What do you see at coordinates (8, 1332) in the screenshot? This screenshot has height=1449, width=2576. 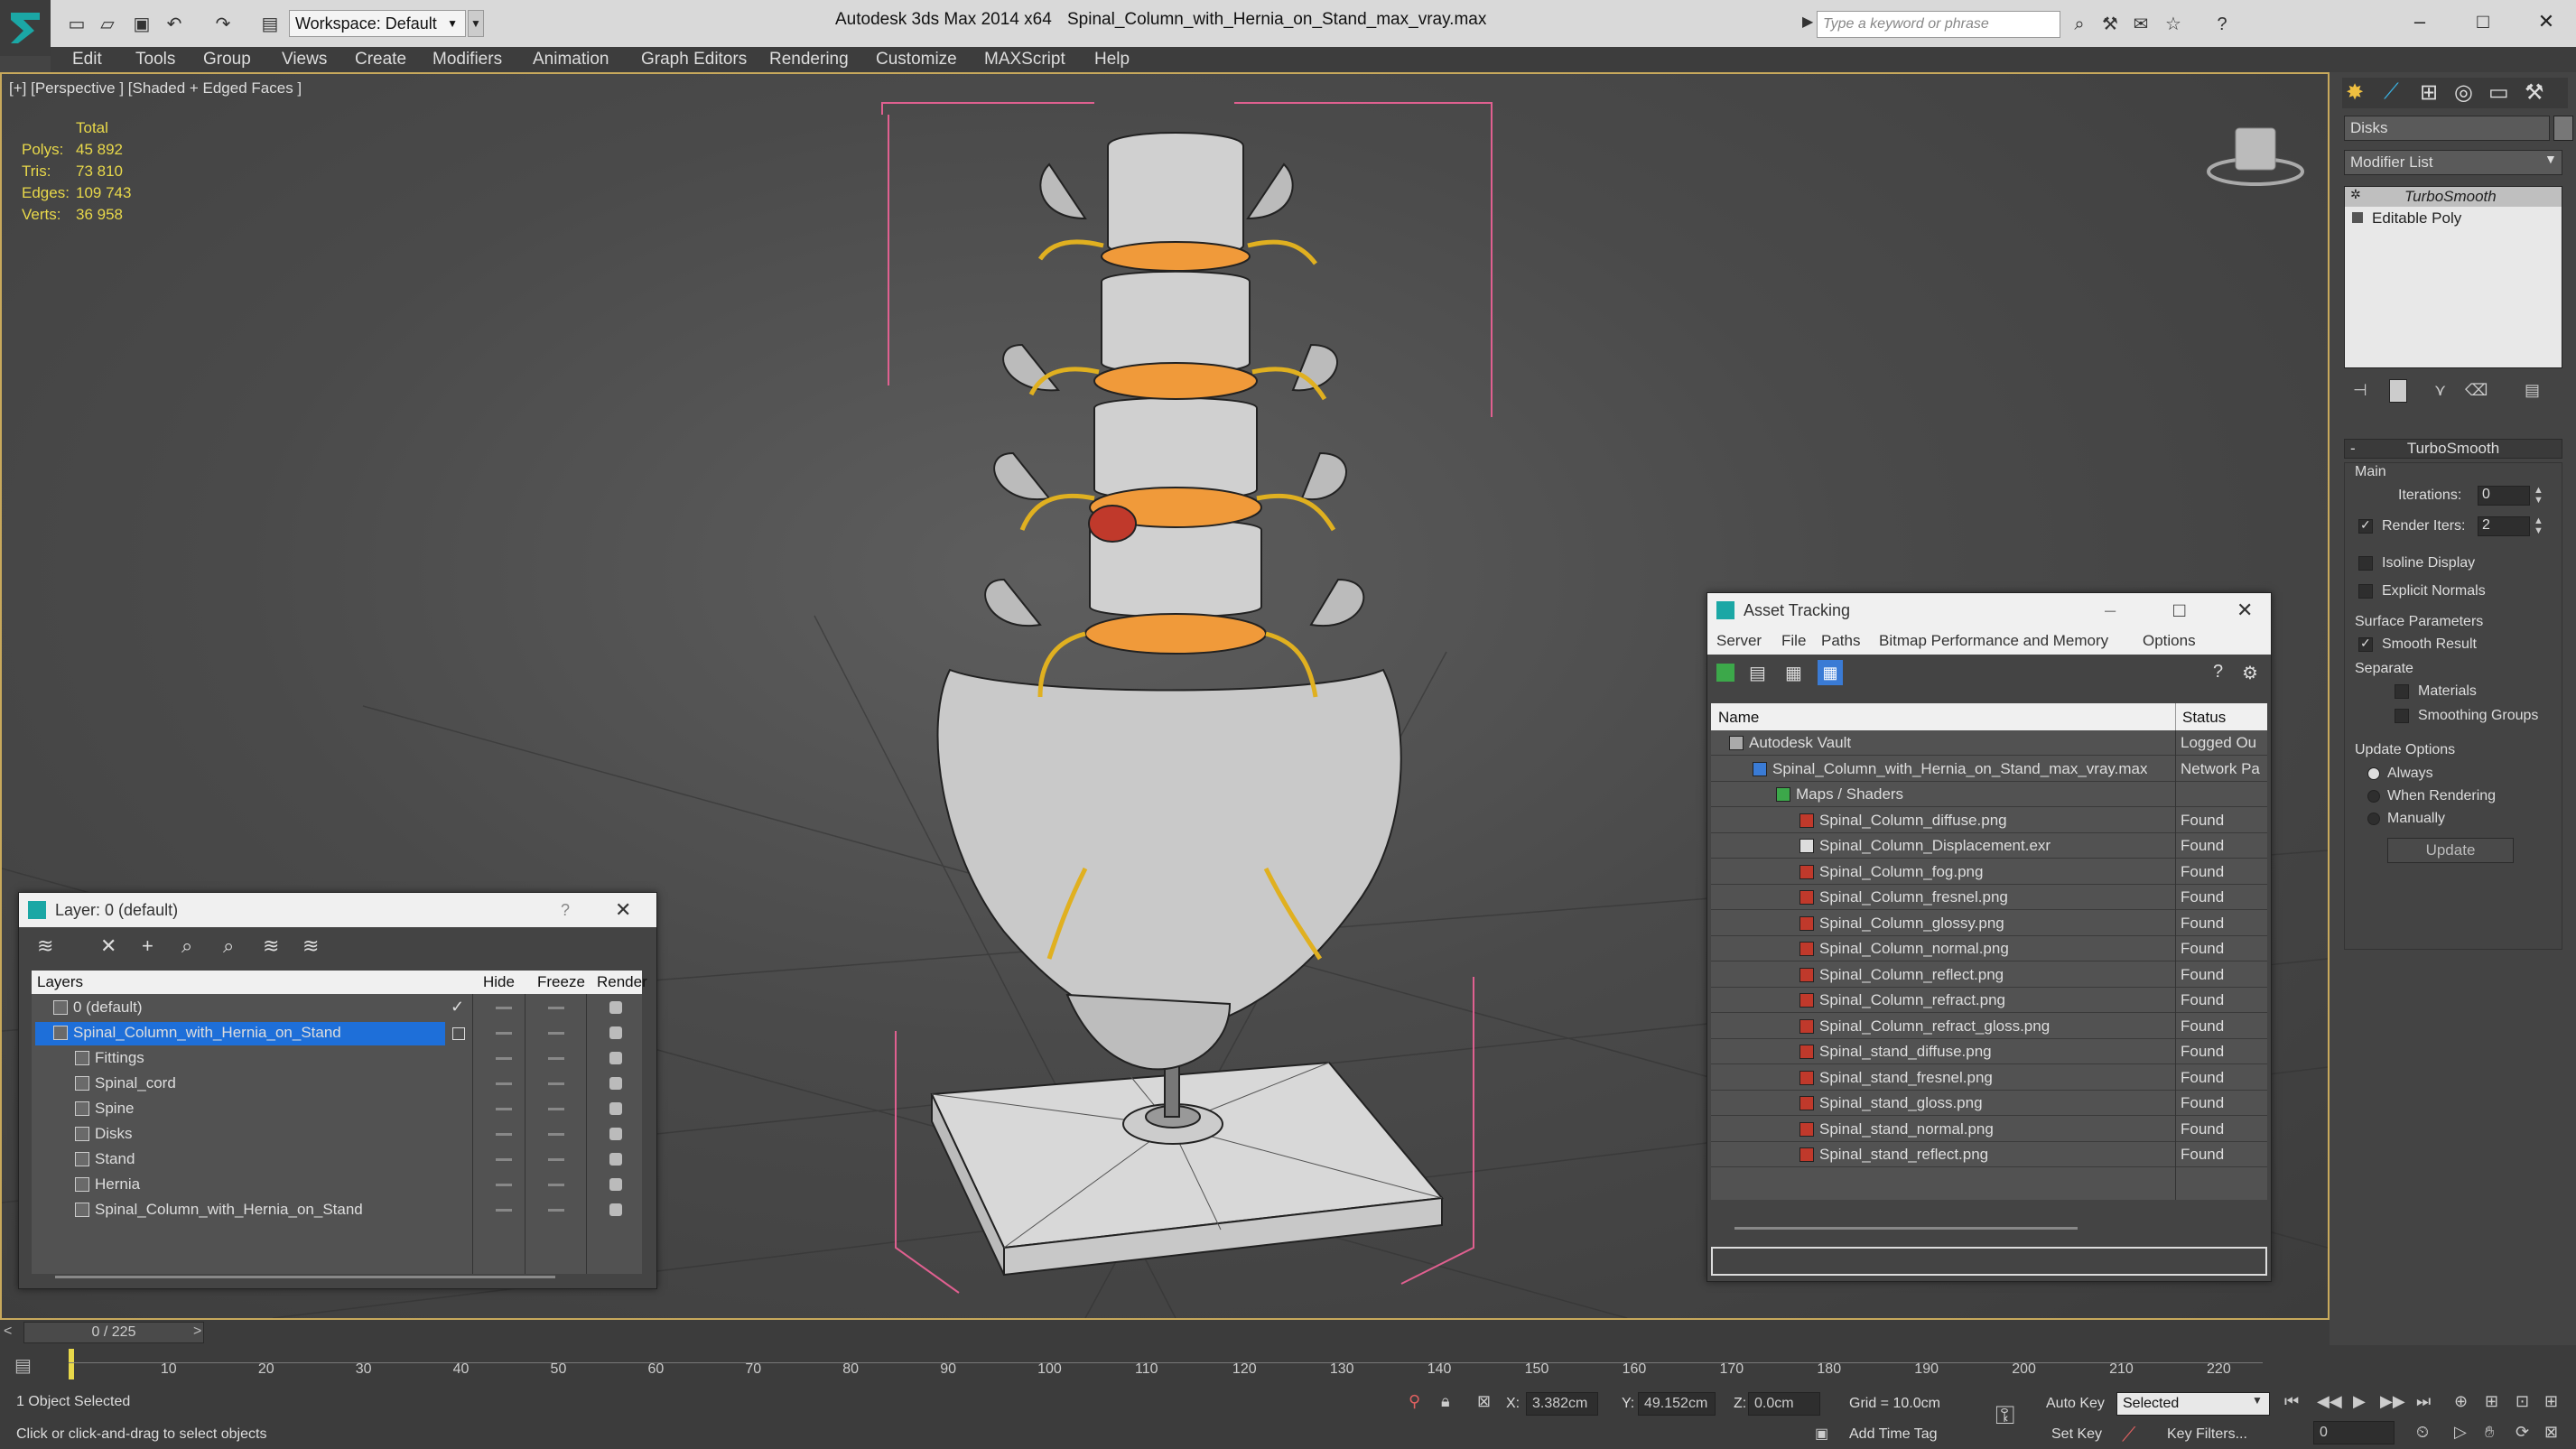 I see `time-prev-icon: <` at bounding box center [8, 1332].